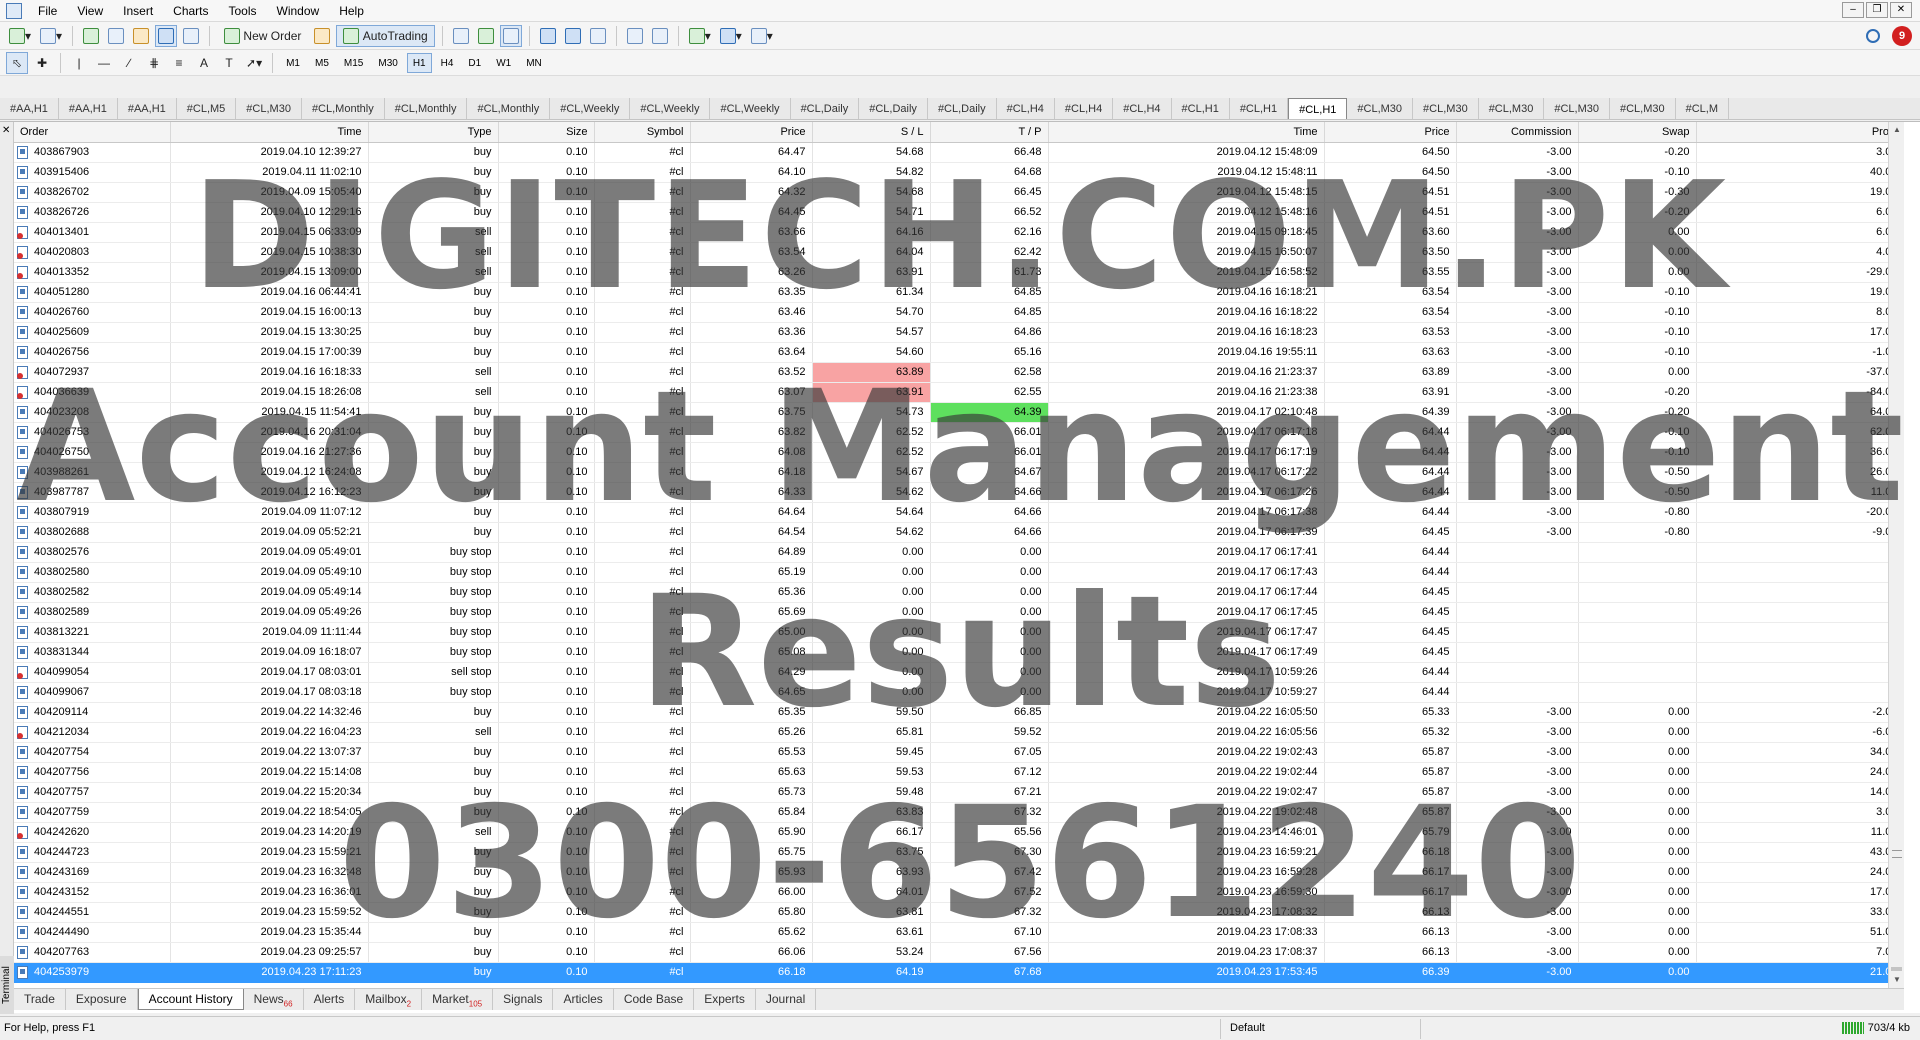 This screenshot has height=1040, width=1920. Describe the element at coordinates (322, 36) in the screenshot. I see `metaeditor-button` at that location.